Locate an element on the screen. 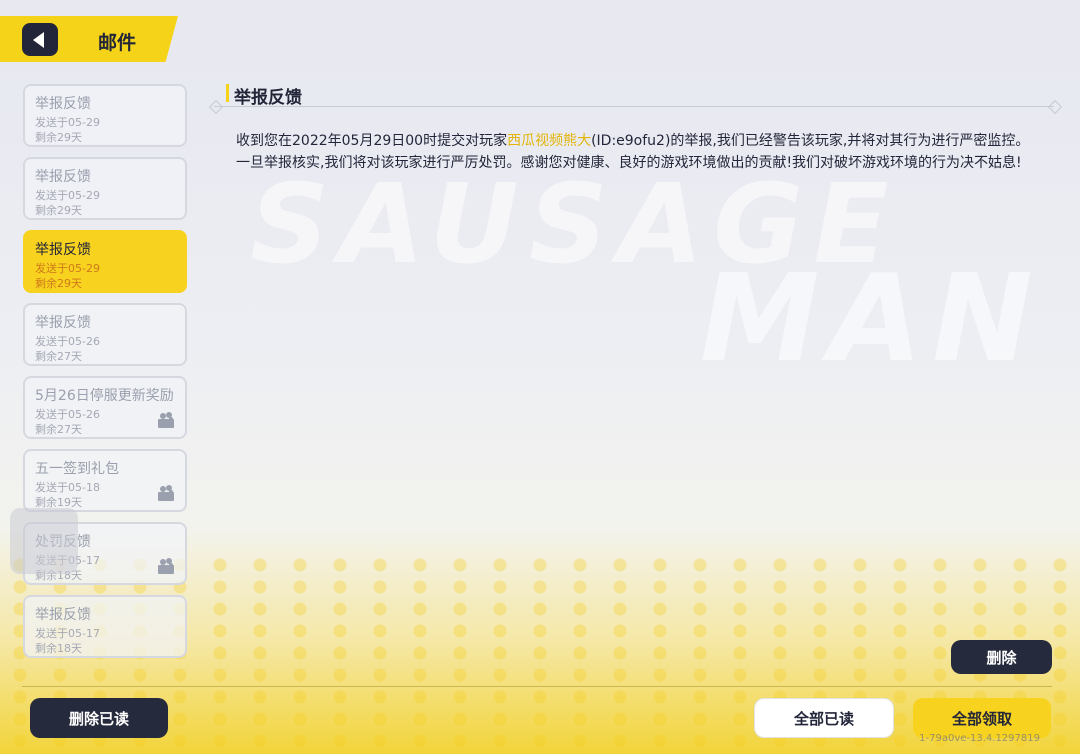 This screenshot has height=754, width=1080. read-all-button: 全部已读 is located at coordinates (824, 718).